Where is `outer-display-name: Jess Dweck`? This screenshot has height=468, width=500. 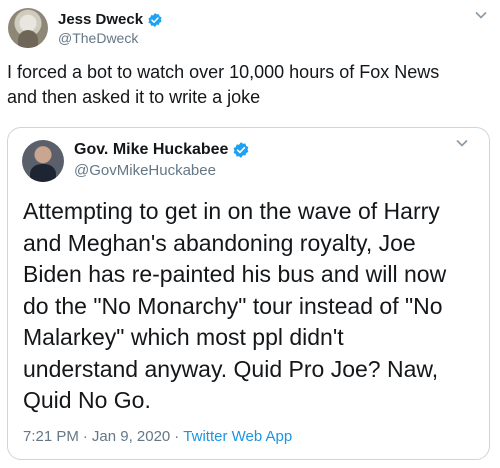
outer-display-name: Jess Dweck is located at coordinates (100, 19).